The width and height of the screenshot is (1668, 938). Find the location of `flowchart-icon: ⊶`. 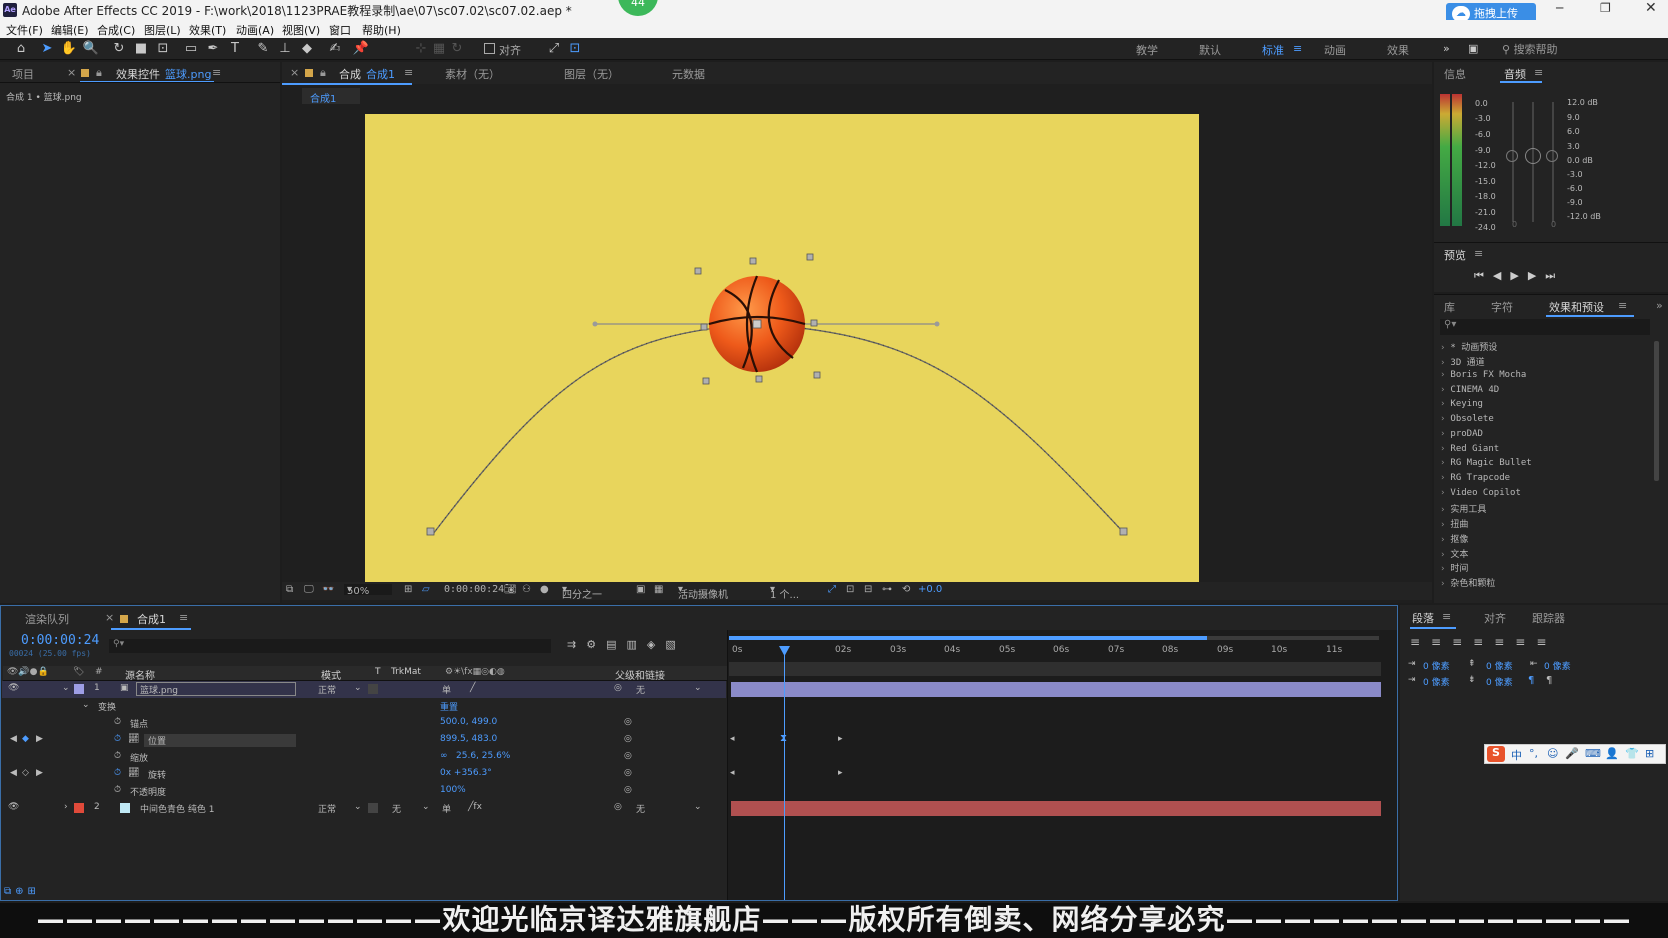

flowchart-icon: ⊶ is located at coordinates (887, 589).